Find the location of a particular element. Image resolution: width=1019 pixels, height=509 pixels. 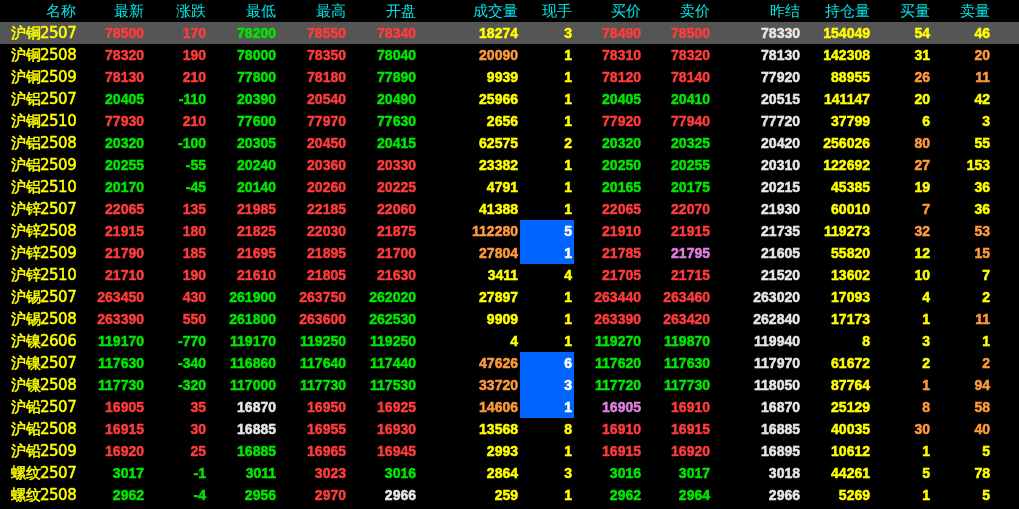

table-cell: 263450 is located at coordinates (120, 297).